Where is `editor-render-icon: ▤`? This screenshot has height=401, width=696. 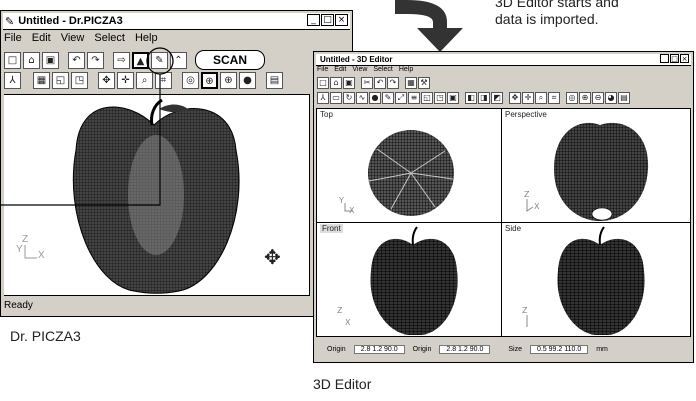 editor-render-icon: ▤ is located at coordinates (624, 98).